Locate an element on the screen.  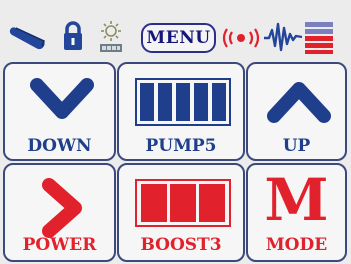
boost-level-icon is located at coordinates (183, 203).